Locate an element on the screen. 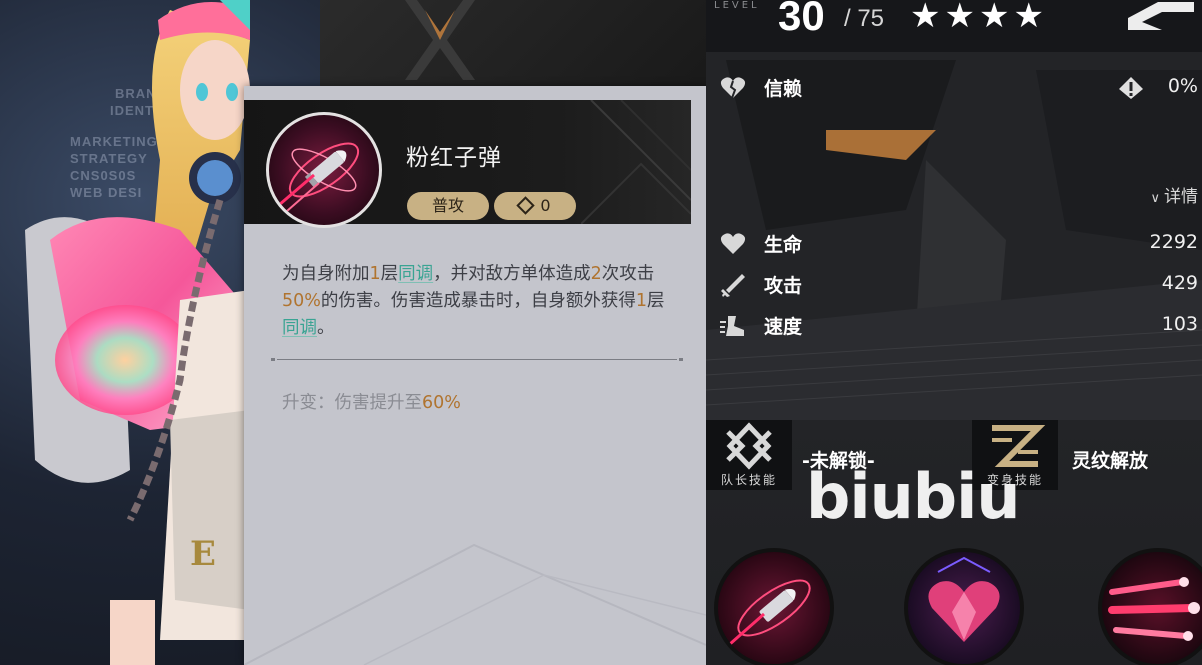 The height and width of the screenshot is (665, 1202). hp-row: 生命 2292 is located at coordinates (954, 244).